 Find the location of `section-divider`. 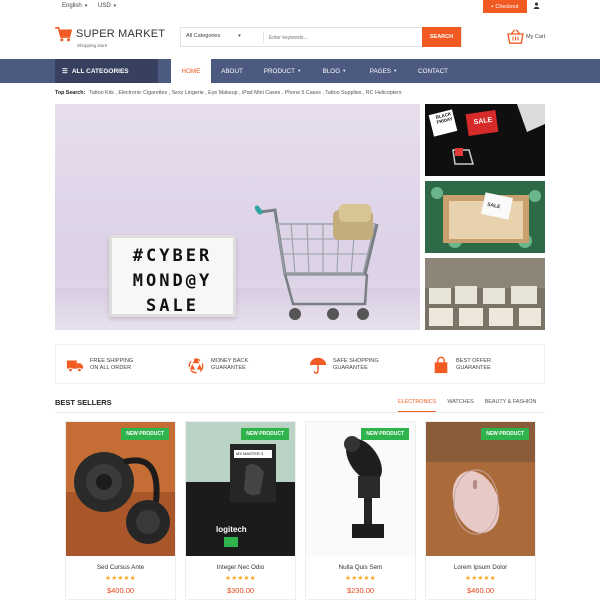

section-divider is located at coordinates (300, 412).